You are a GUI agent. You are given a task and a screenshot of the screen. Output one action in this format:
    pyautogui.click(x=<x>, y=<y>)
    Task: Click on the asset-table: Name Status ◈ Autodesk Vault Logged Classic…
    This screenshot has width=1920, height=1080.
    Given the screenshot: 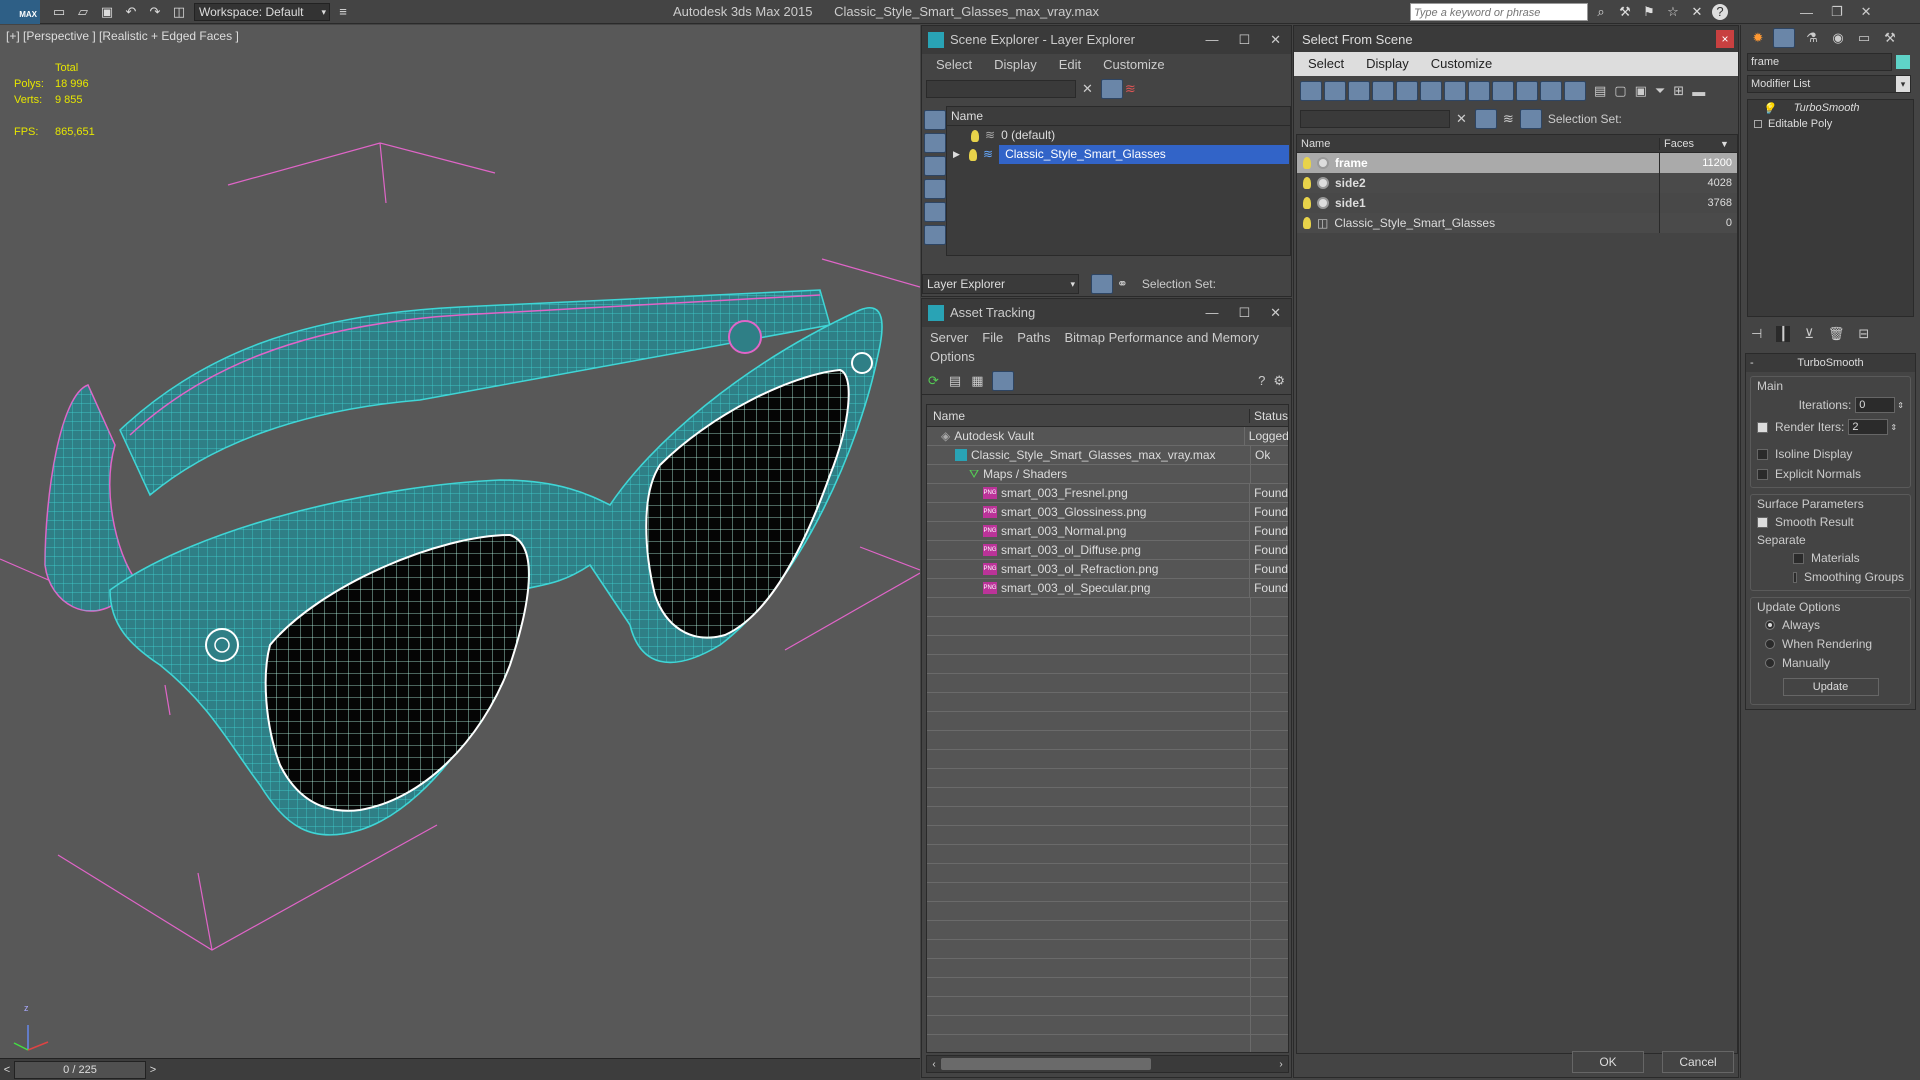 What is the action you would take?
    pyautogui.click(x=1107, y=728)
    